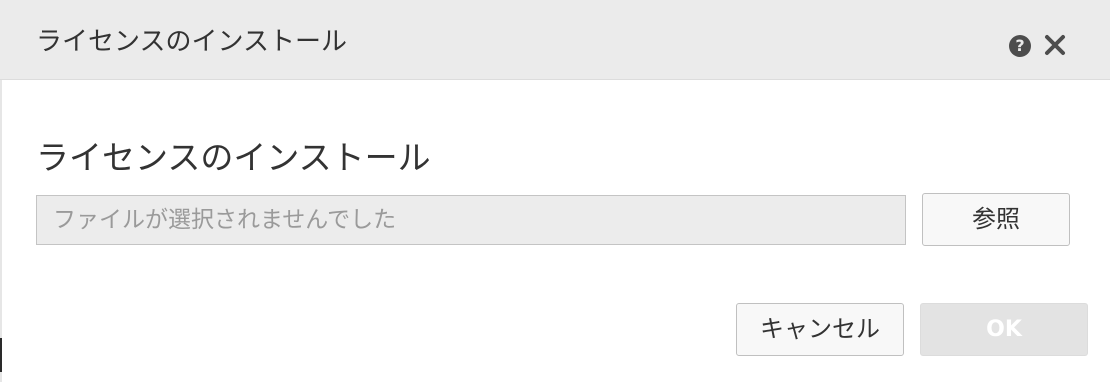  I want to click on close-x-glyph, so click(1055, 45).